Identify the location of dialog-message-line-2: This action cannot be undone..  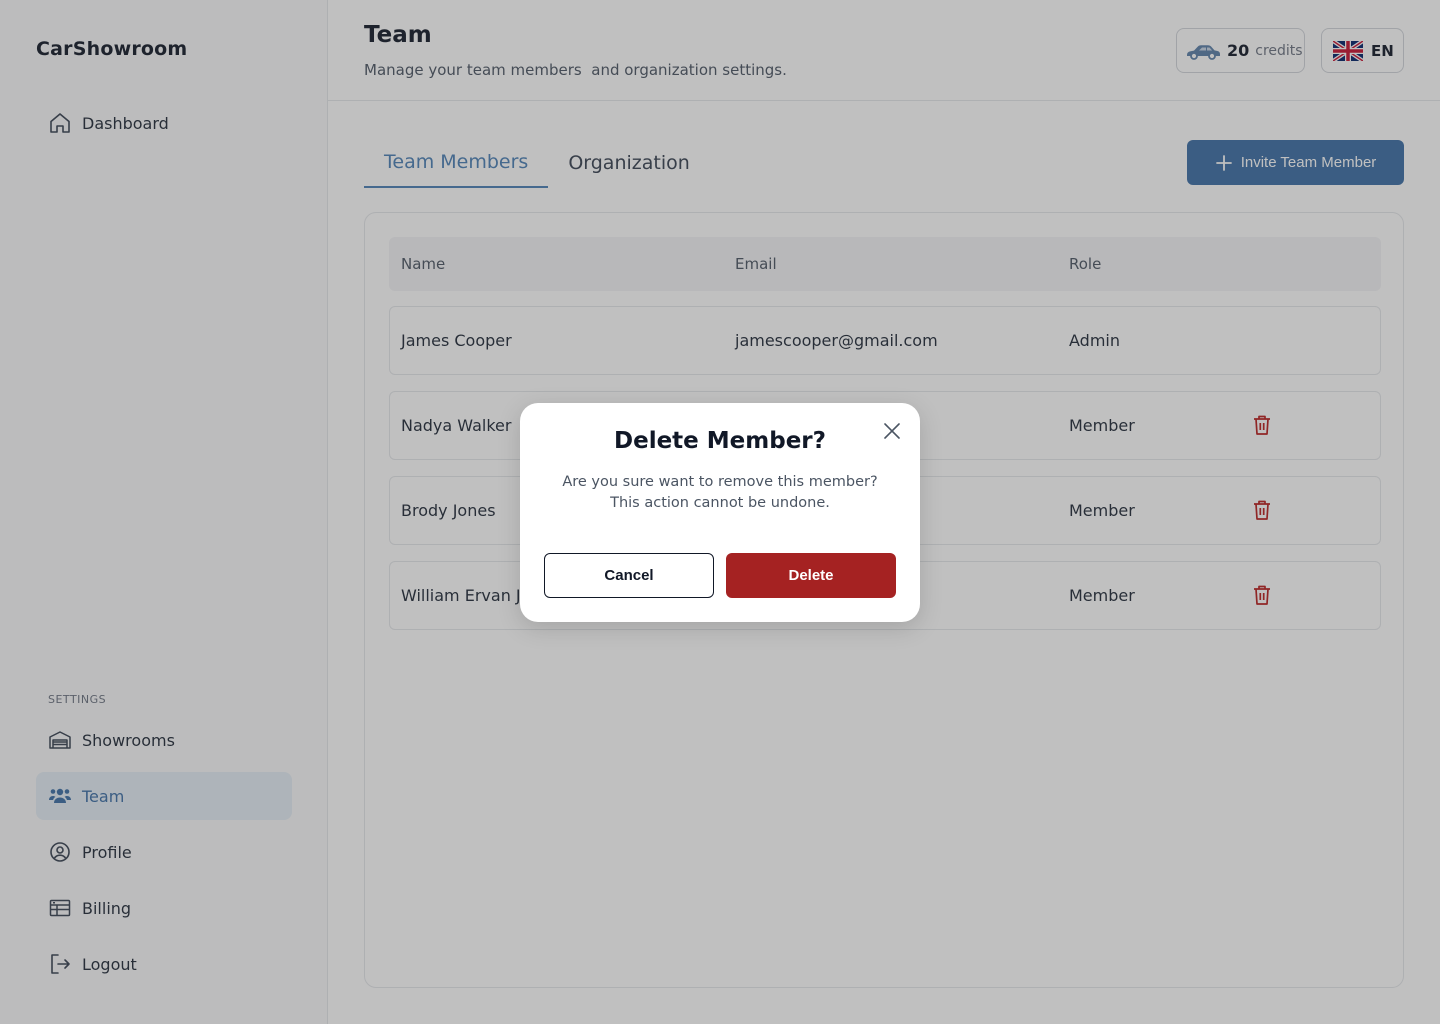
(720, 503).